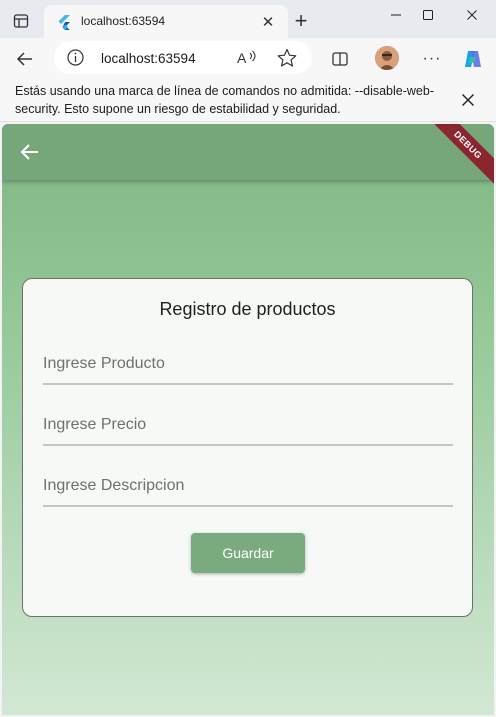 The width and height of the screenshot is (496, 717). I want to click on description-input, so click(248, 486).